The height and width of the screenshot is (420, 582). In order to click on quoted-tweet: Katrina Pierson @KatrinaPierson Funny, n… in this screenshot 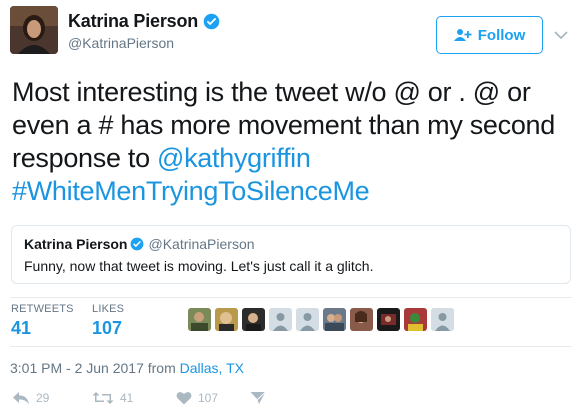, I will do `click(291, 254)`.